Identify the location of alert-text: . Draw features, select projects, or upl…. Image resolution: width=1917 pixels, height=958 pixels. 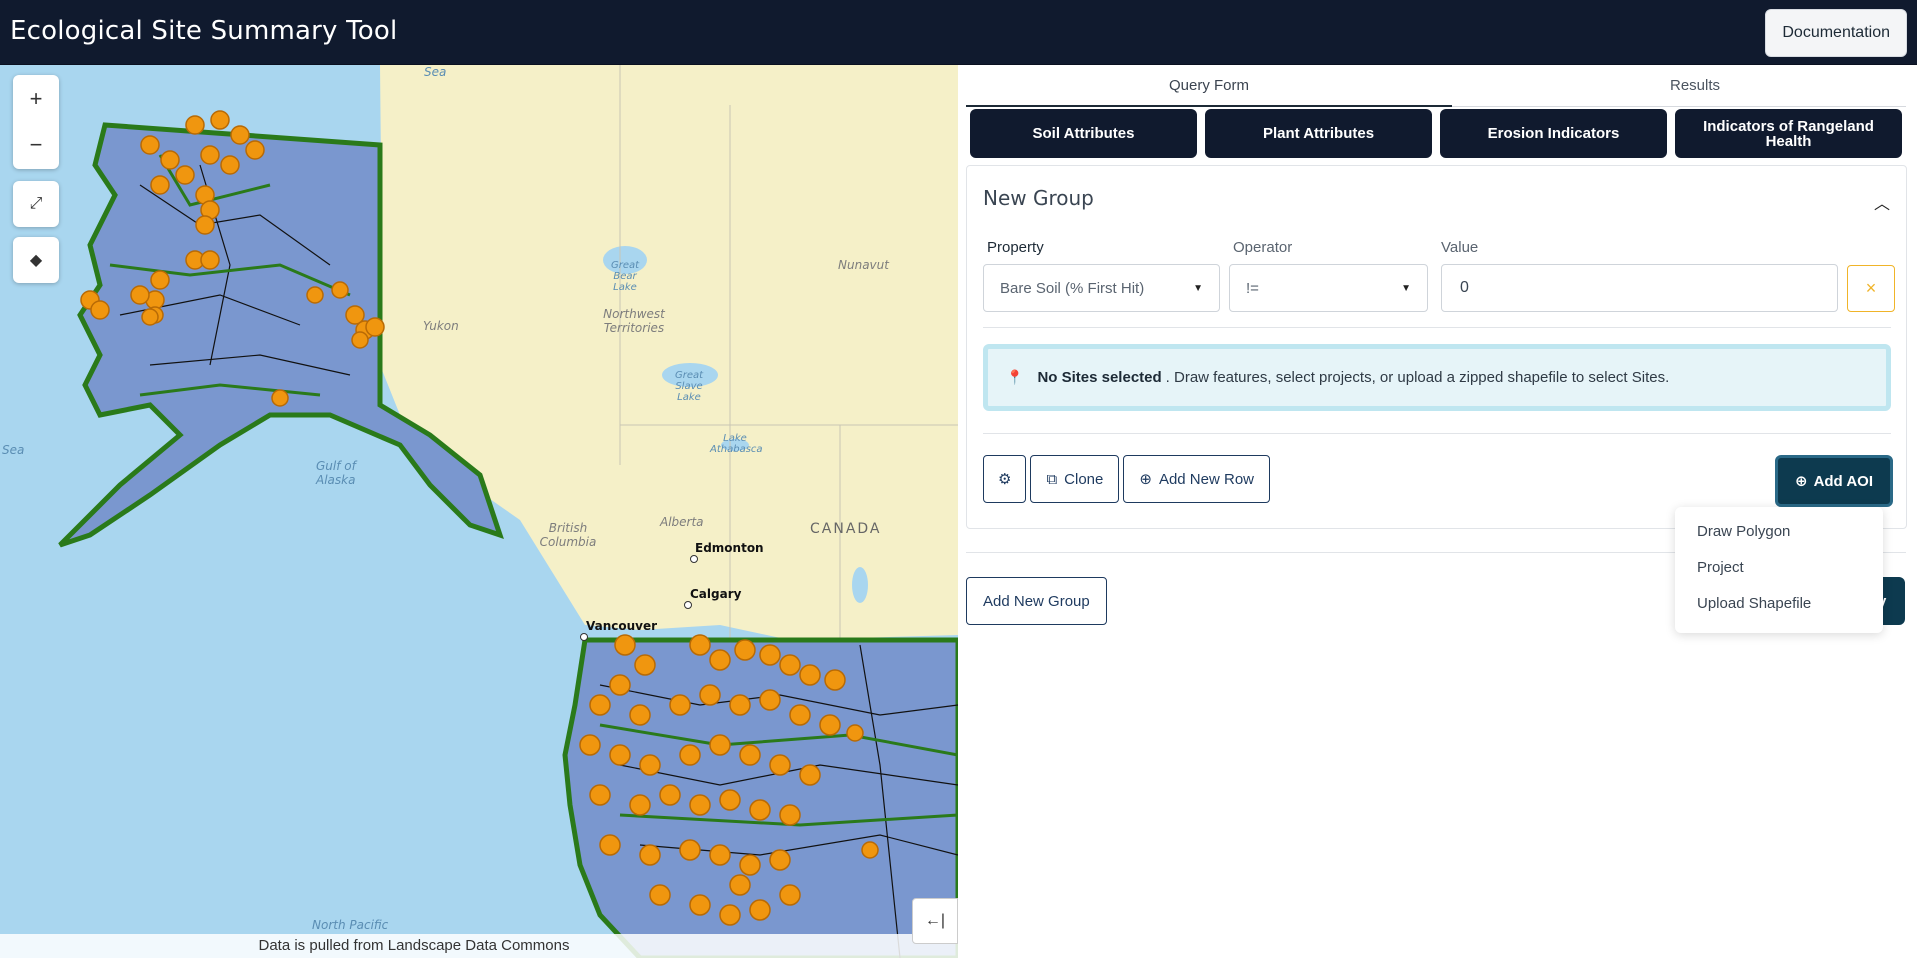
(1417, 377).